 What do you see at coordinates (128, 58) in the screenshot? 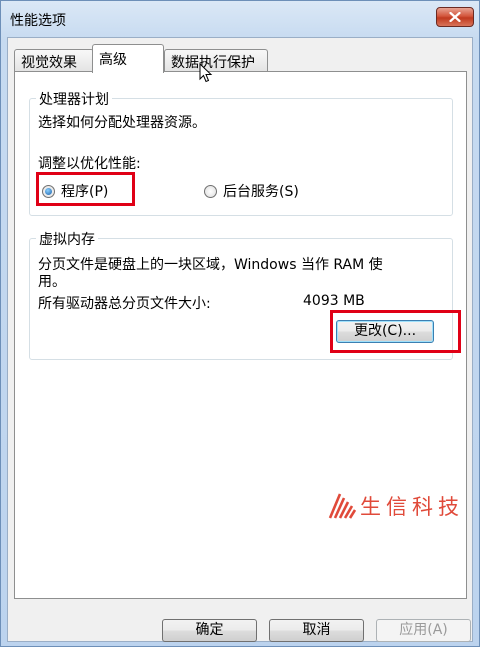
I see `tab-advanced: 高级` at bounding box center [128, 58].